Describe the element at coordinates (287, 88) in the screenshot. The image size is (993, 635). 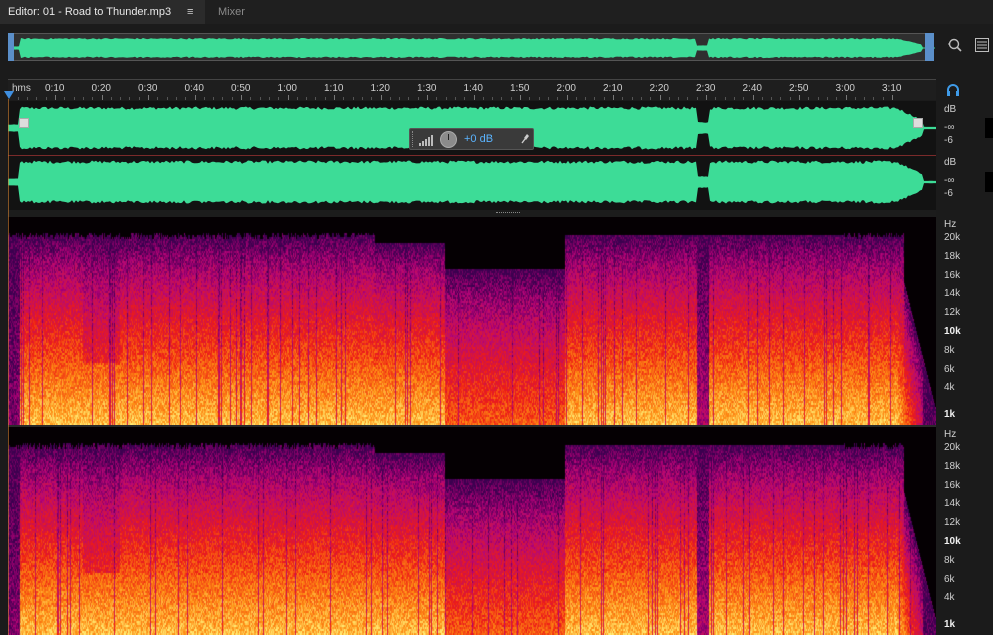
I see `ruler-tick-label: 1:00` at that location.